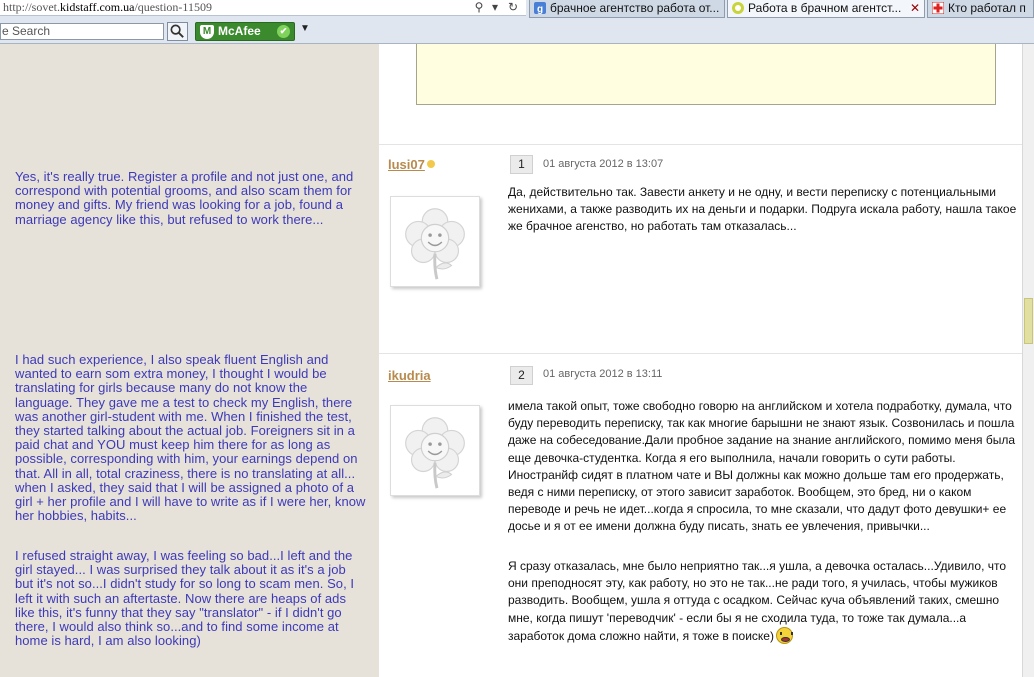  I want to click on tab-other: Кто работал п, so click(980, 9).